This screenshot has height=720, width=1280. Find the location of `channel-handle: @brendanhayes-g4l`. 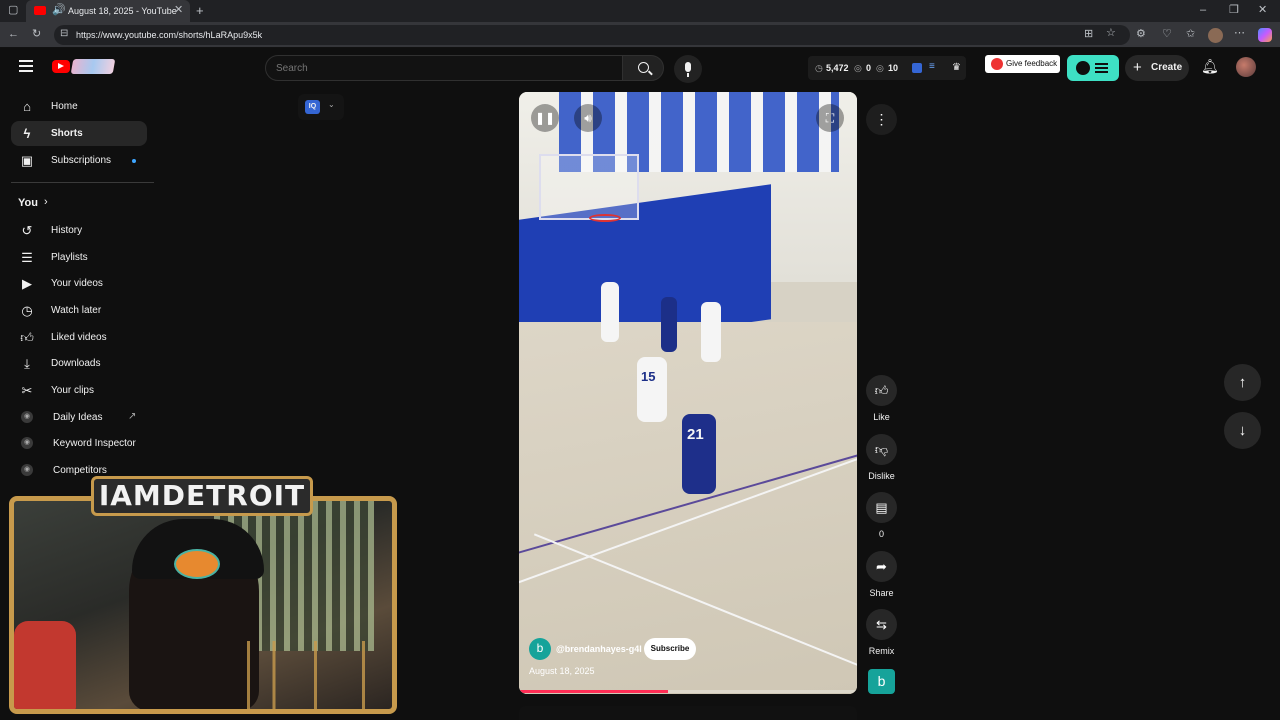

channel-handle: @brendanhayes-g4l is located at coordinates (599, 649).